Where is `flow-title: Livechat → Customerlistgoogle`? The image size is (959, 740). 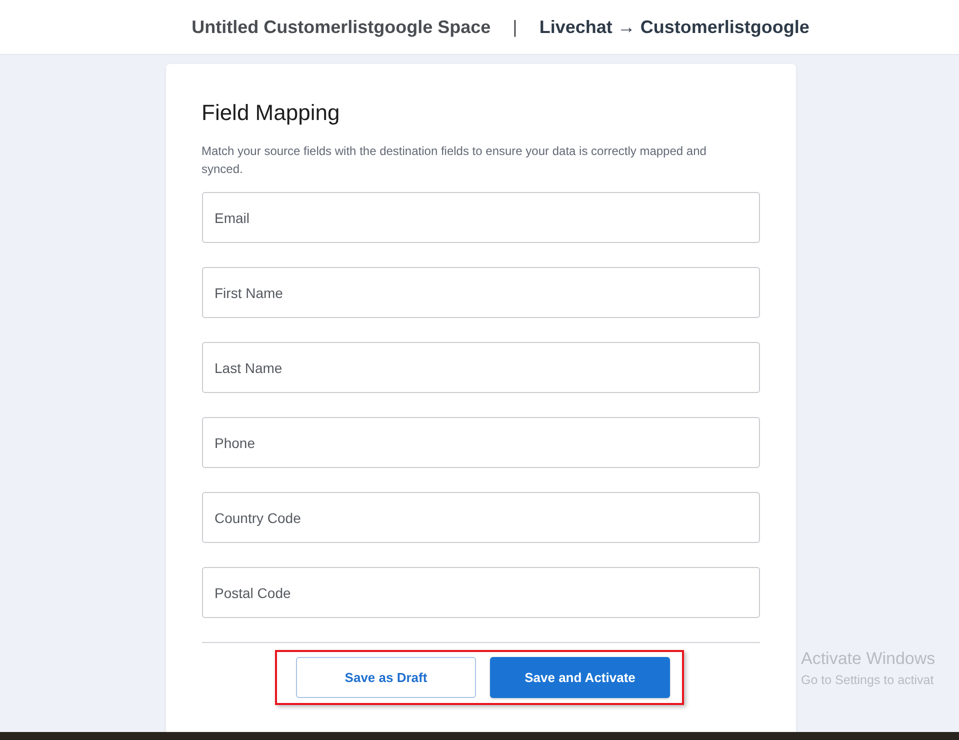
flow-title: Livechat → Customerlistgoogle is located at coordinates (674, 27).